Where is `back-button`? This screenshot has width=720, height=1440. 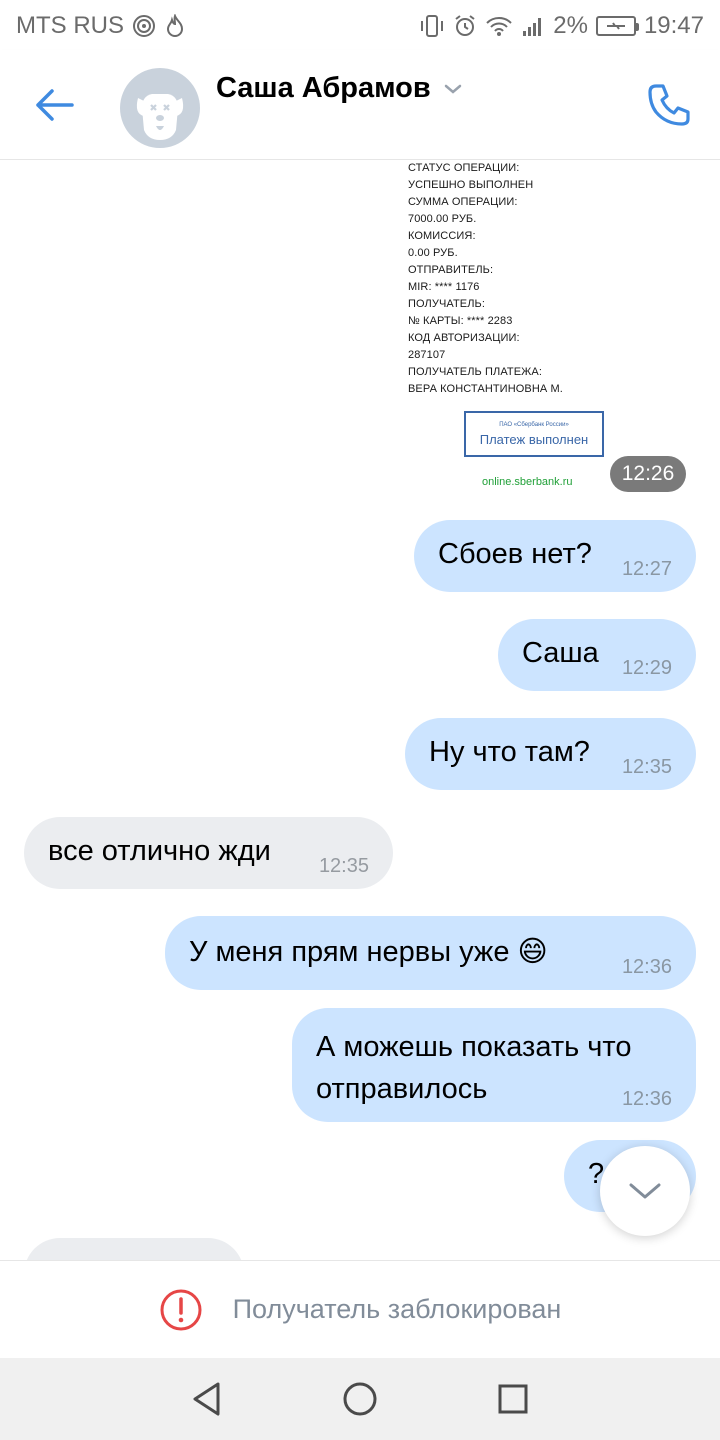 back-button is located at coordinates (54, 105).